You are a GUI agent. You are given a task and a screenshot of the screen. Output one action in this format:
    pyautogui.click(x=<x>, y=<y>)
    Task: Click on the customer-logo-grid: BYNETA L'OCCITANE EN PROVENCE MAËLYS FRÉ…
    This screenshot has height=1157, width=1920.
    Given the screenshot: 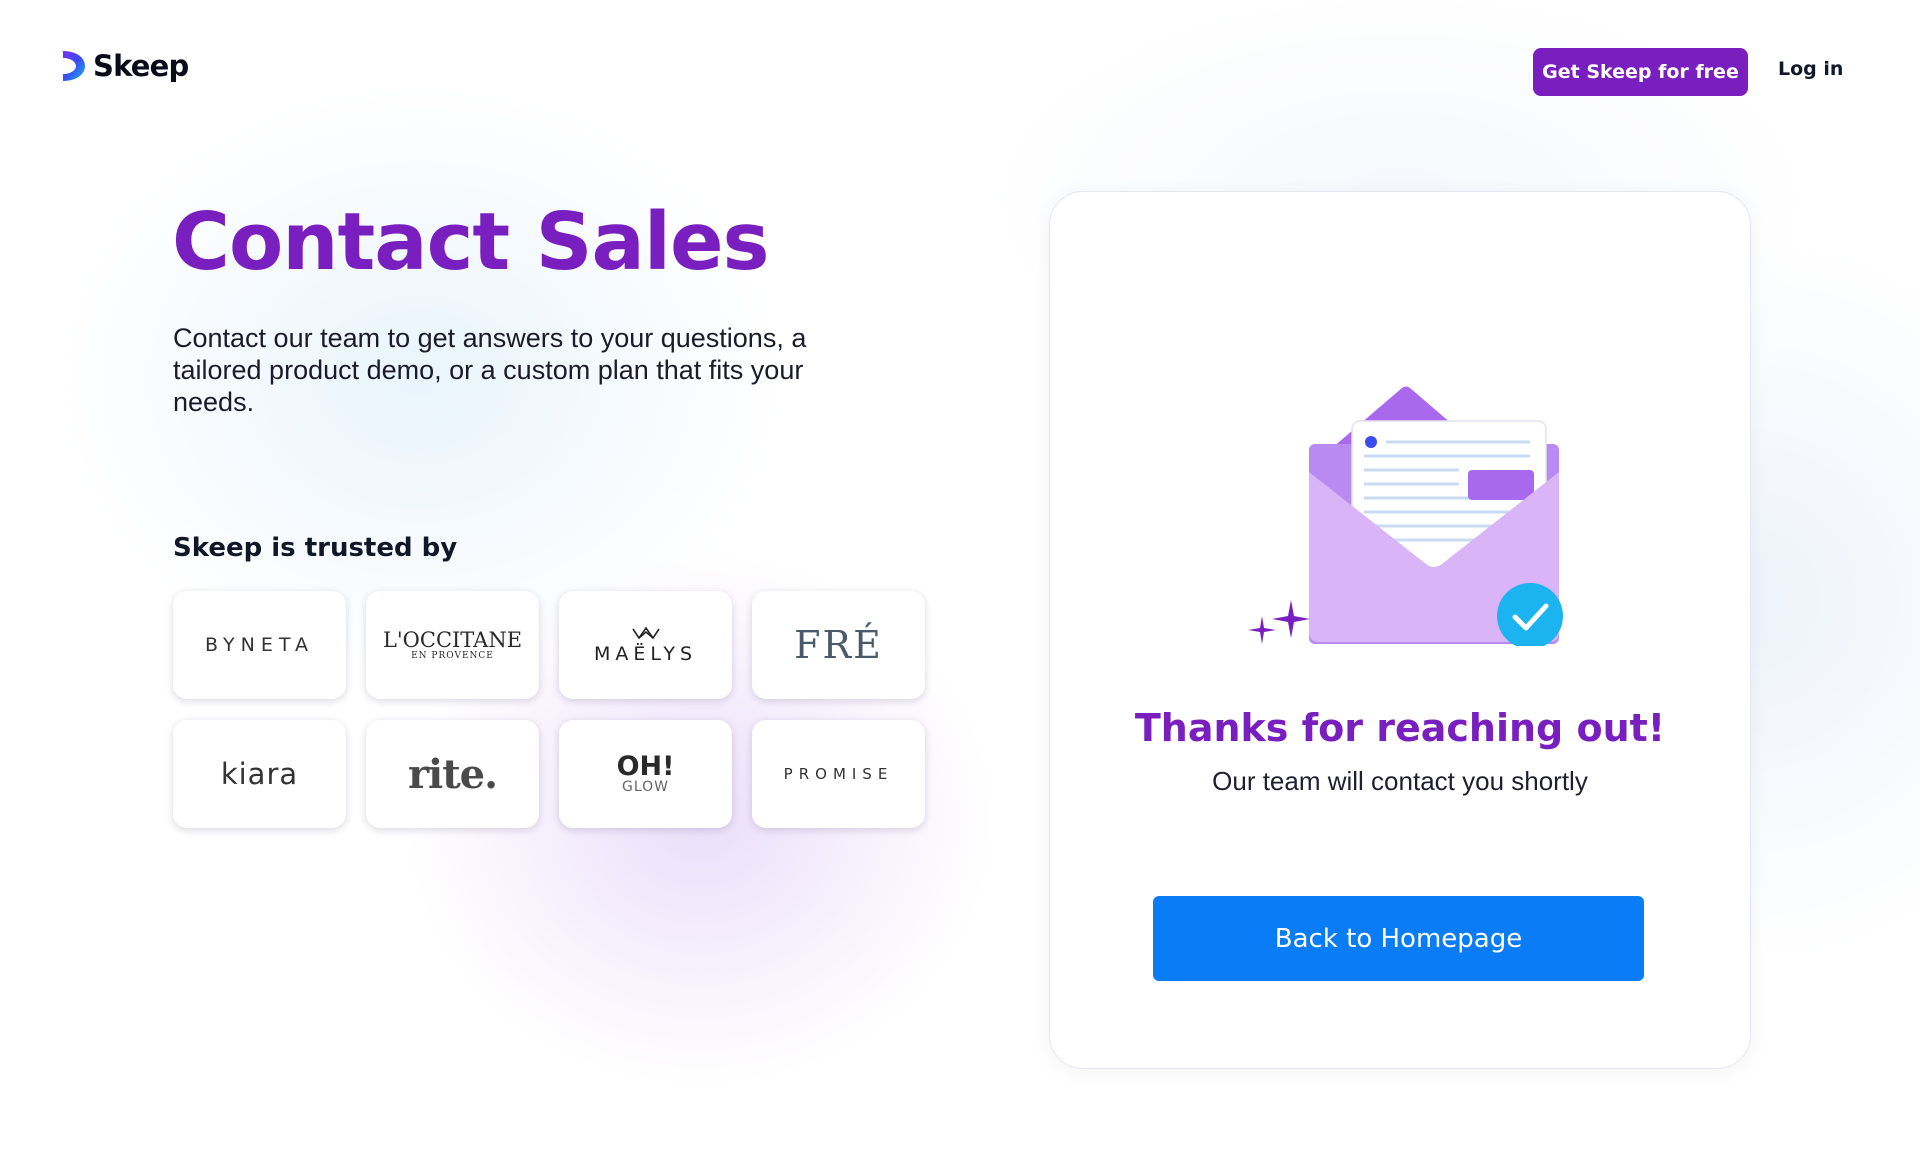 What is the action you would take?
    pyautogui.click(x=549, y=709)
    